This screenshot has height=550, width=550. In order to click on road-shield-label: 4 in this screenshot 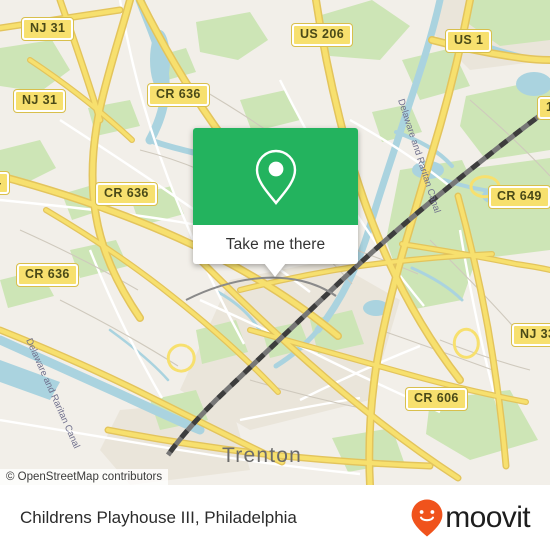, I will do `click(5, 183)`.